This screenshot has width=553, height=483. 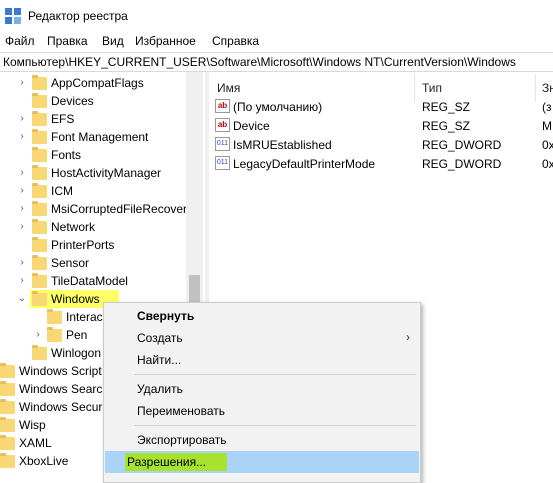 What do you see at coordinates (278, 107) in the screenshot?
I see `value-name: (По умолчанию)` at bounding box center [278, 107].